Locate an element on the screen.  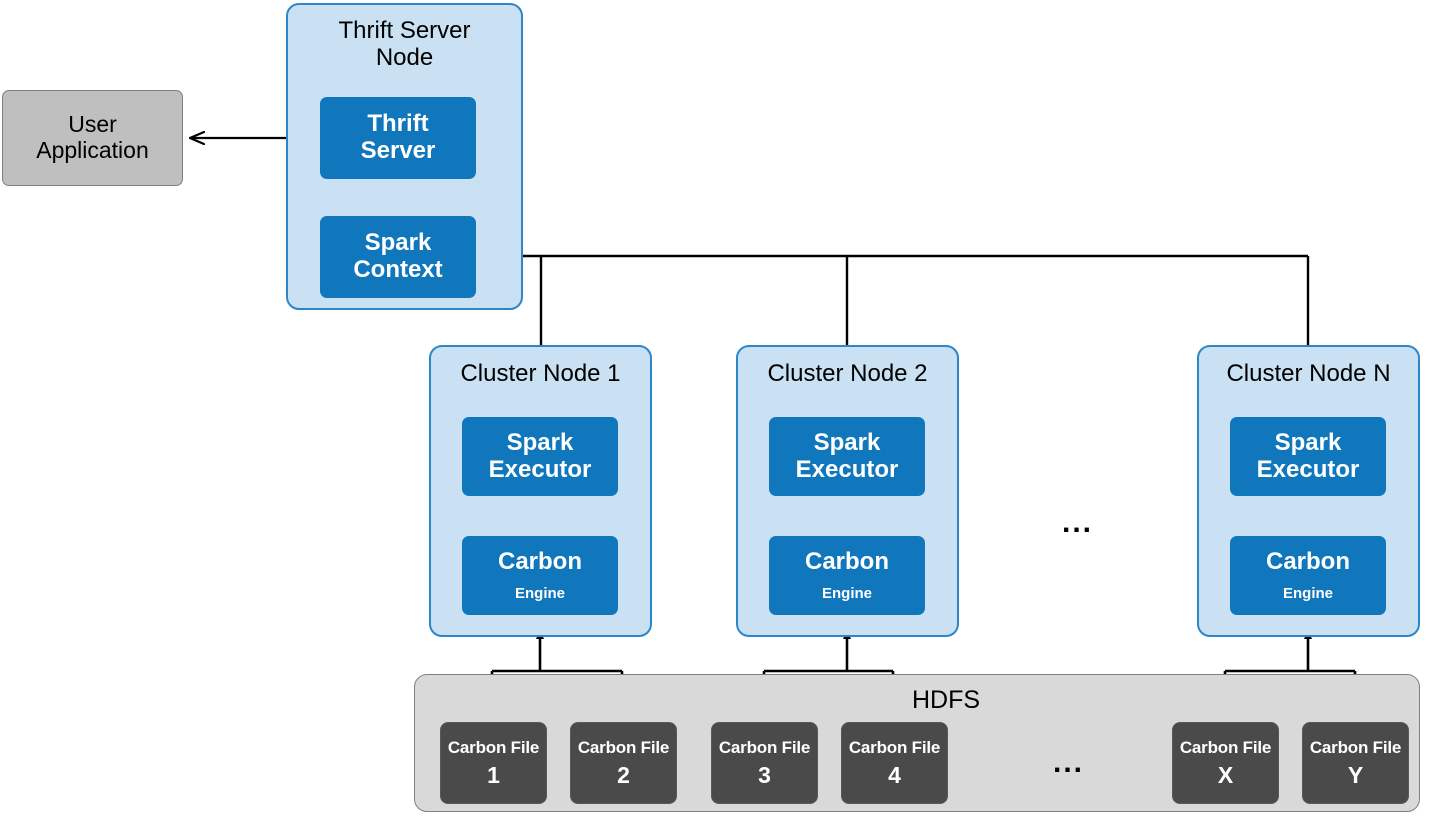
carbon-engine-label-node1: Carbon is located at coordinates (540, 561).